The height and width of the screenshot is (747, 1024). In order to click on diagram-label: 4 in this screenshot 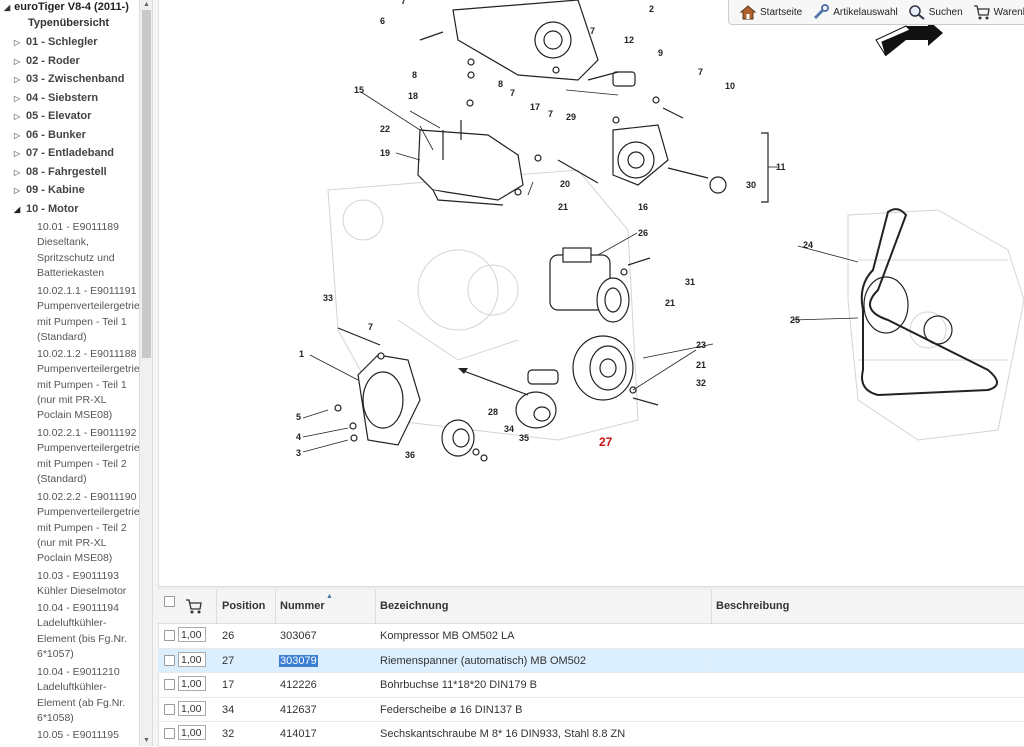, I will do `click(298, 437)`.